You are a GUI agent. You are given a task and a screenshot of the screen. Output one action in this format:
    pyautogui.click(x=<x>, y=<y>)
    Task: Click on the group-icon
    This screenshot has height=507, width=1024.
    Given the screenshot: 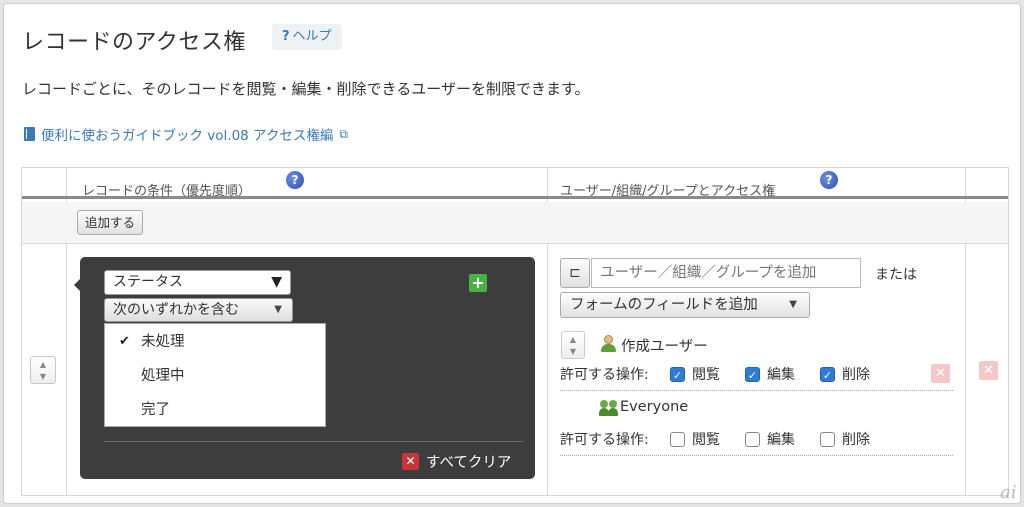 What is the action you would take?
    pyautogui.click(x=609, y=407)
    